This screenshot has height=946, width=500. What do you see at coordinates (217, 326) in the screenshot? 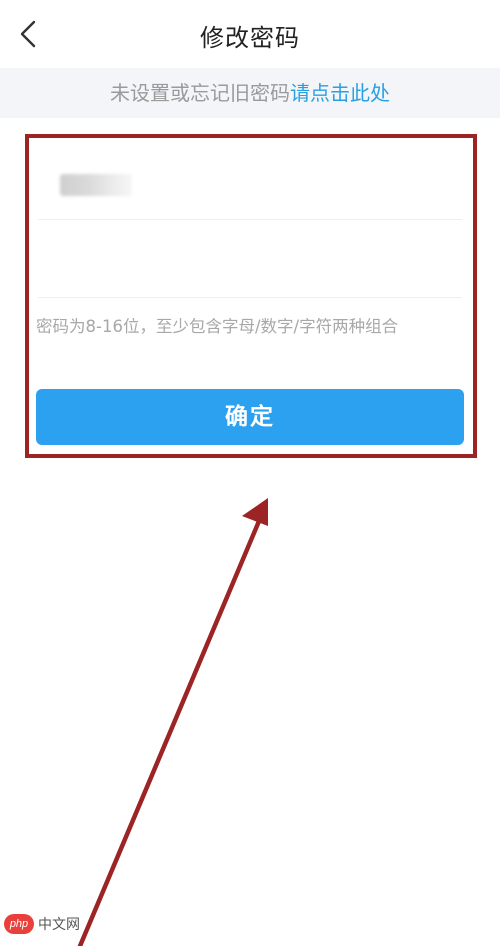
I see `password-rule-hint: 密码为8-16位，至少包含字母/数字/字符两种组合` at bounding box center [217, 326].